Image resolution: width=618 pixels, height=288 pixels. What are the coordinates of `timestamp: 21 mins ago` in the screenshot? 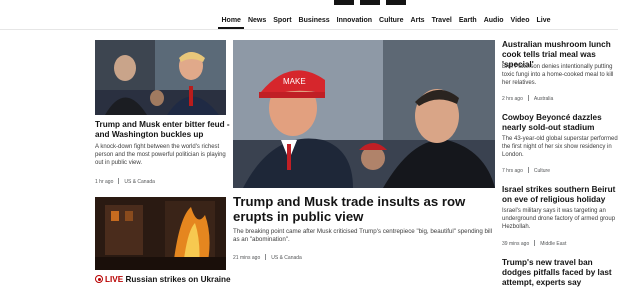 It's located at (247, 258).